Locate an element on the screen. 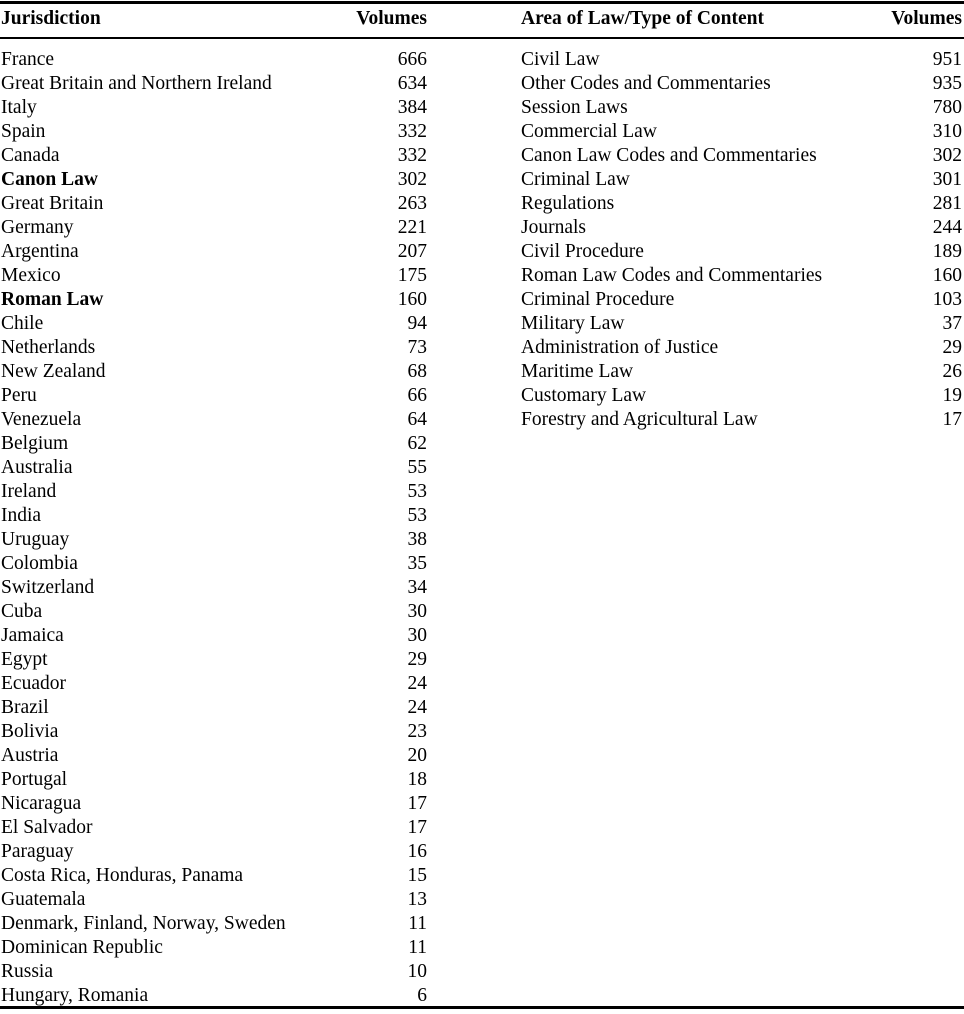 This screenshot has width=964, height=1014. table-row: Criminal Law 301 is located at coordinates (741, 180).